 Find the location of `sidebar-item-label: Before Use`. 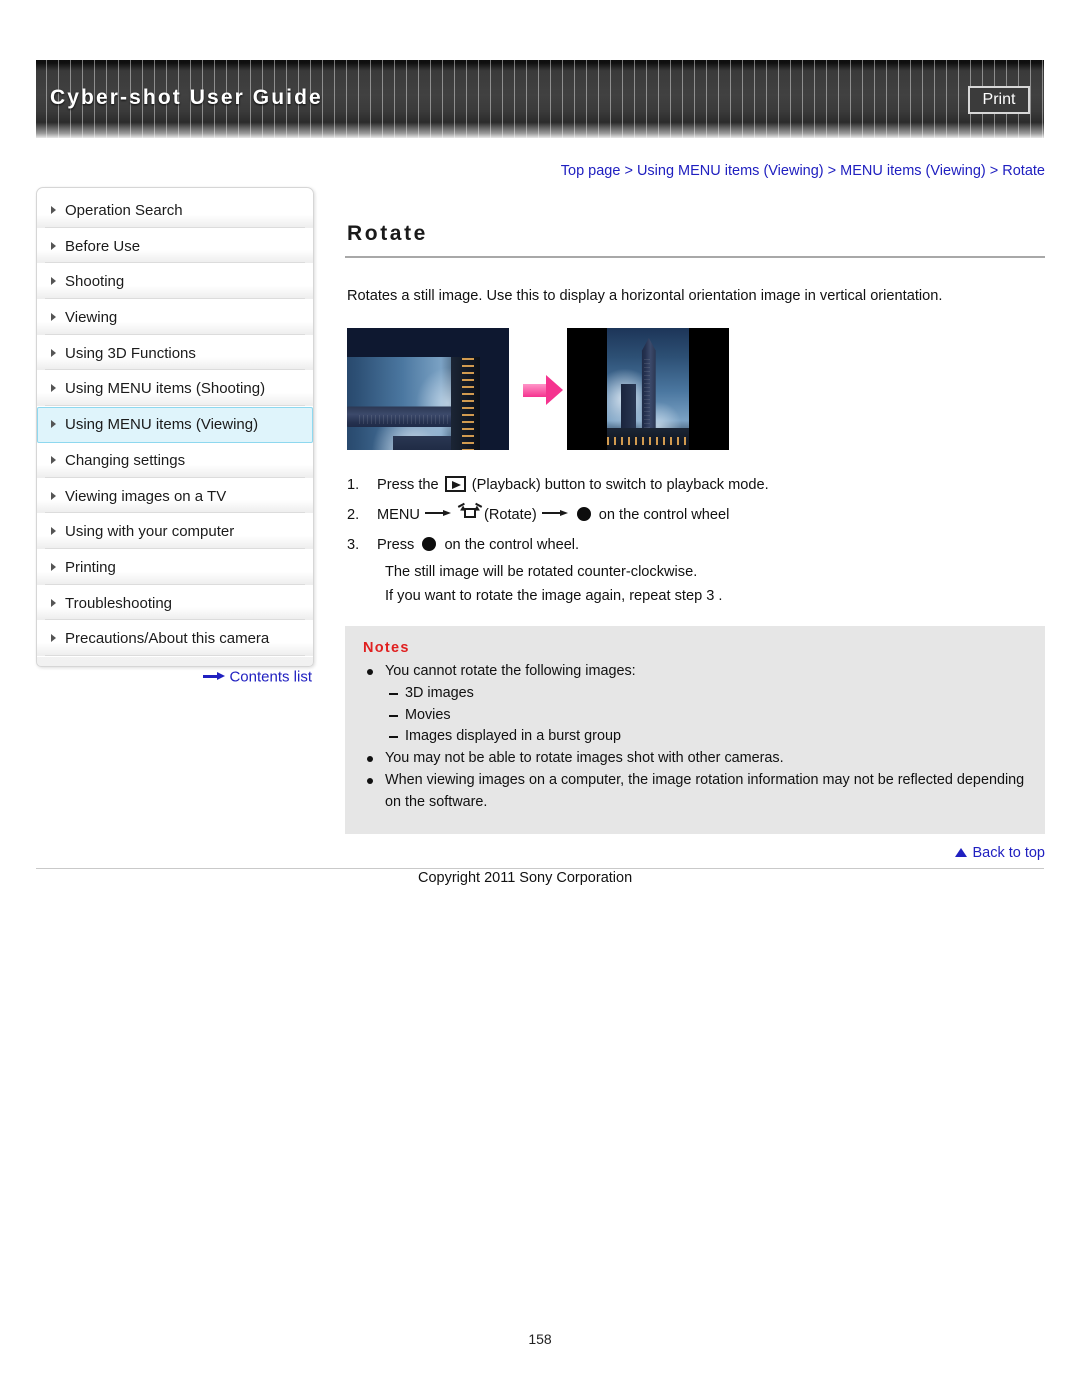

sidebar-item-label: Before Use is located at coordinates (103, 246).